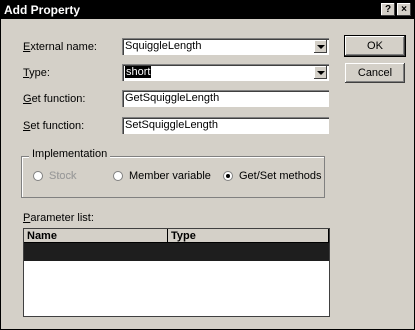 This screenshot has width=415, height=330. Describe the element at coordinates (60, 47) in the screenshot. I see `external-name-label: External name:` at that location.